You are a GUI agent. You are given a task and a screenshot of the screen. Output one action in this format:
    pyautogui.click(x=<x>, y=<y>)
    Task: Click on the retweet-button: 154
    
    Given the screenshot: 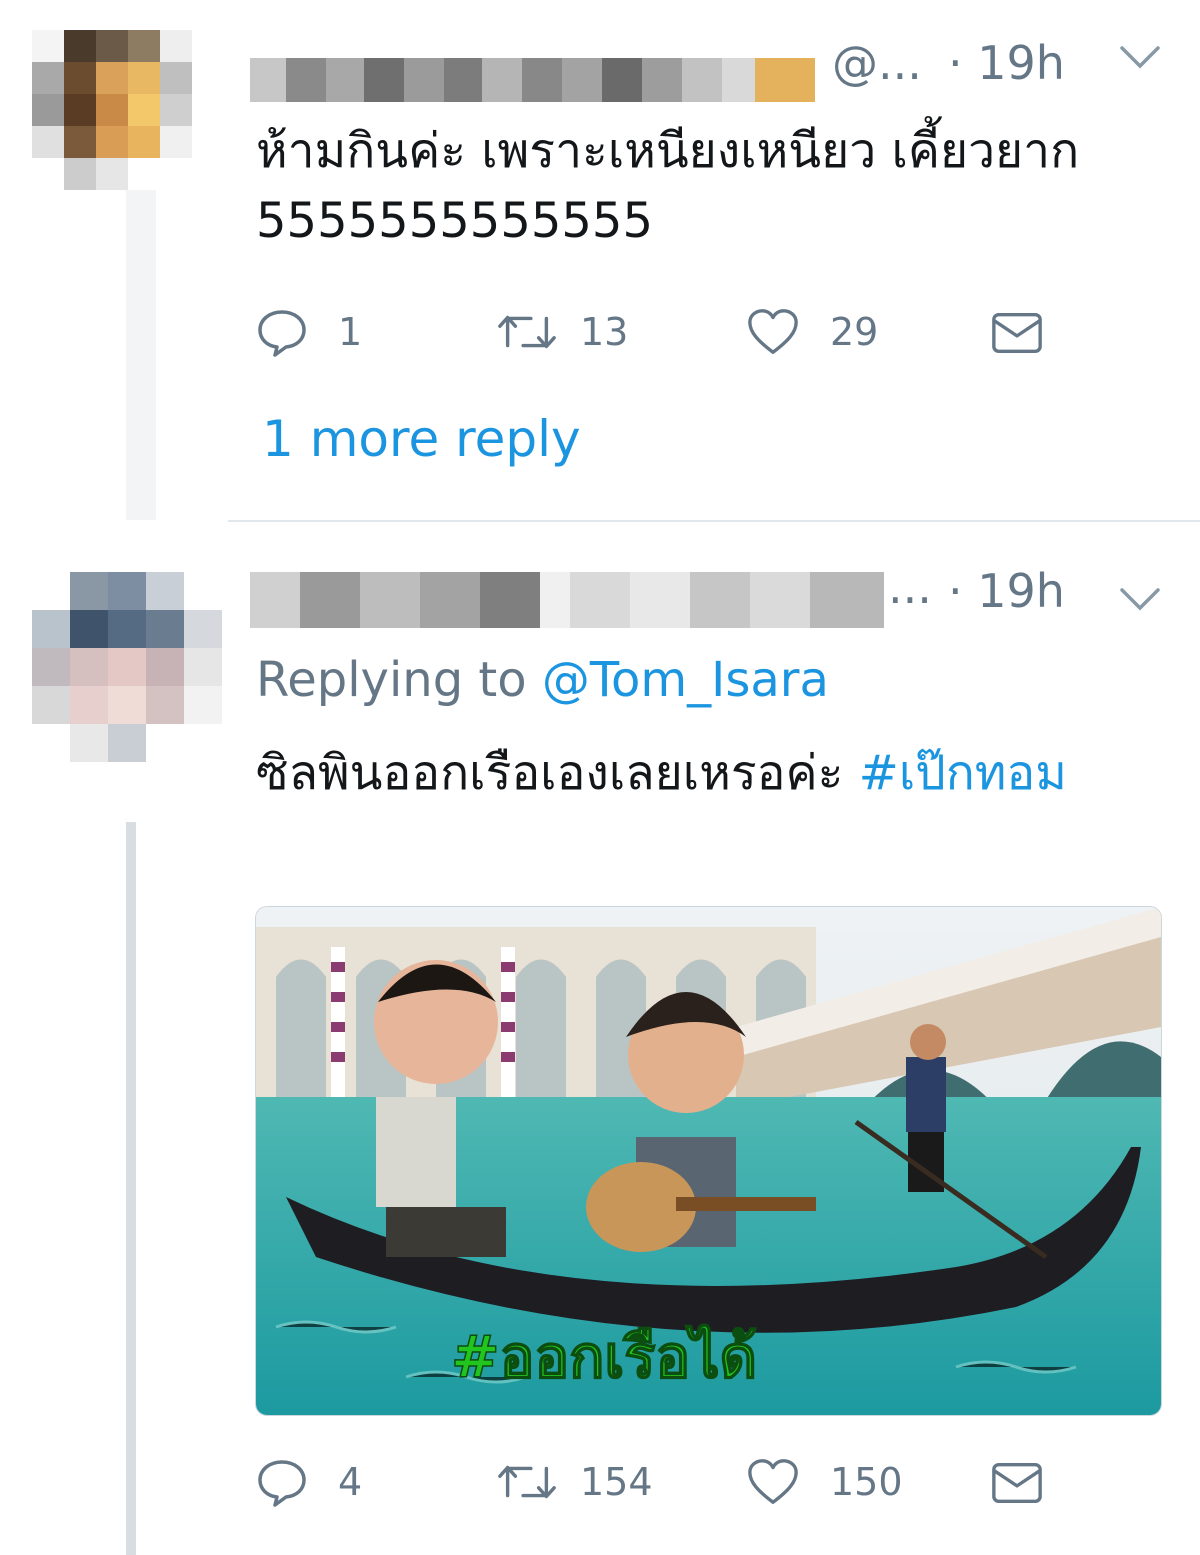 What is the action you would take?
    pyautogui.click(x=574, y=1482)
    